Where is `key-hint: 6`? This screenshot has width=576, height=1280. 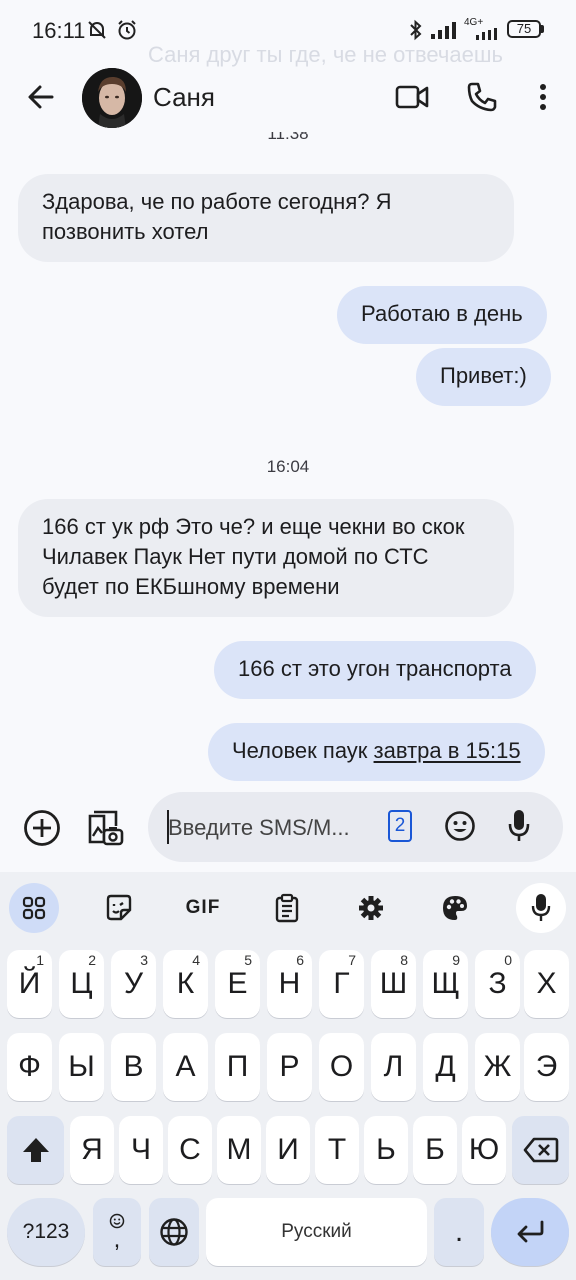
key-hint: 6 is located at coordinates (300, 960).